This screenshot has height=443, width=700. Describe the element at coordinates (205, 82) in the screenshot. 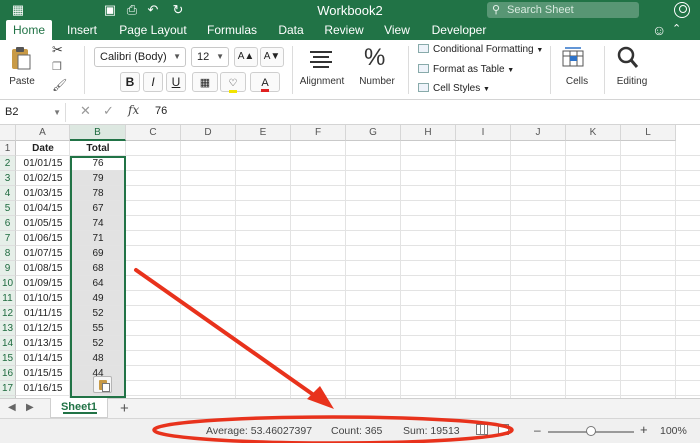

I see `borders-button: ▦` at that location.